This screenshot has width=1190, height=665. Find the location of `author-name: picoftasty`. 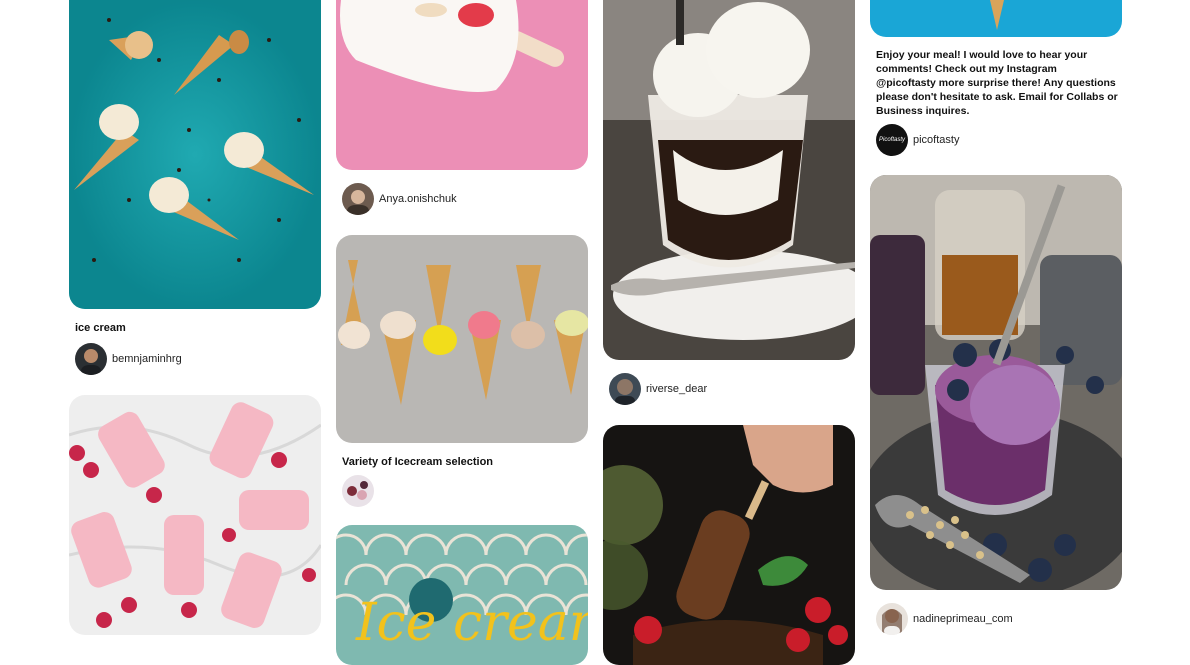

author-name: picoftasty is located at coordinates (936, 140).